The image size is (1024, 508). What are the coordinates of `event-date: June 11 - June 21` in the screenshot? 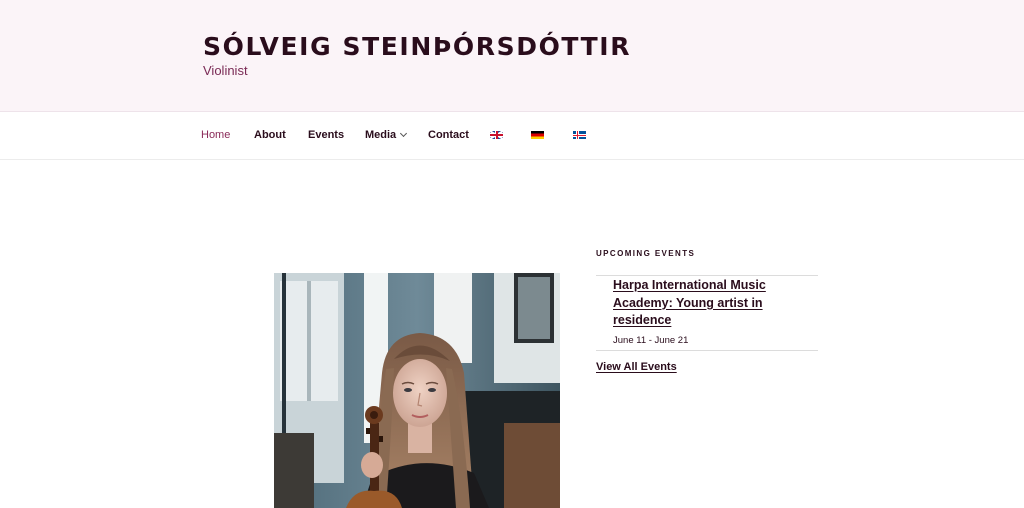 It's located at (651, 340).